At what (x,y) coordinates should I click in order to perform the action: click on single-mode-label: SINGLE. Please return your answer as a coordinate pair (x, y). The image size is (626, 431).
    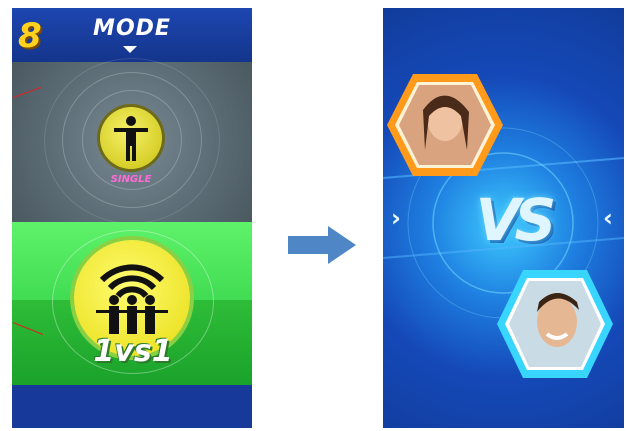
    Looking at the image, I should click on (131, 179).